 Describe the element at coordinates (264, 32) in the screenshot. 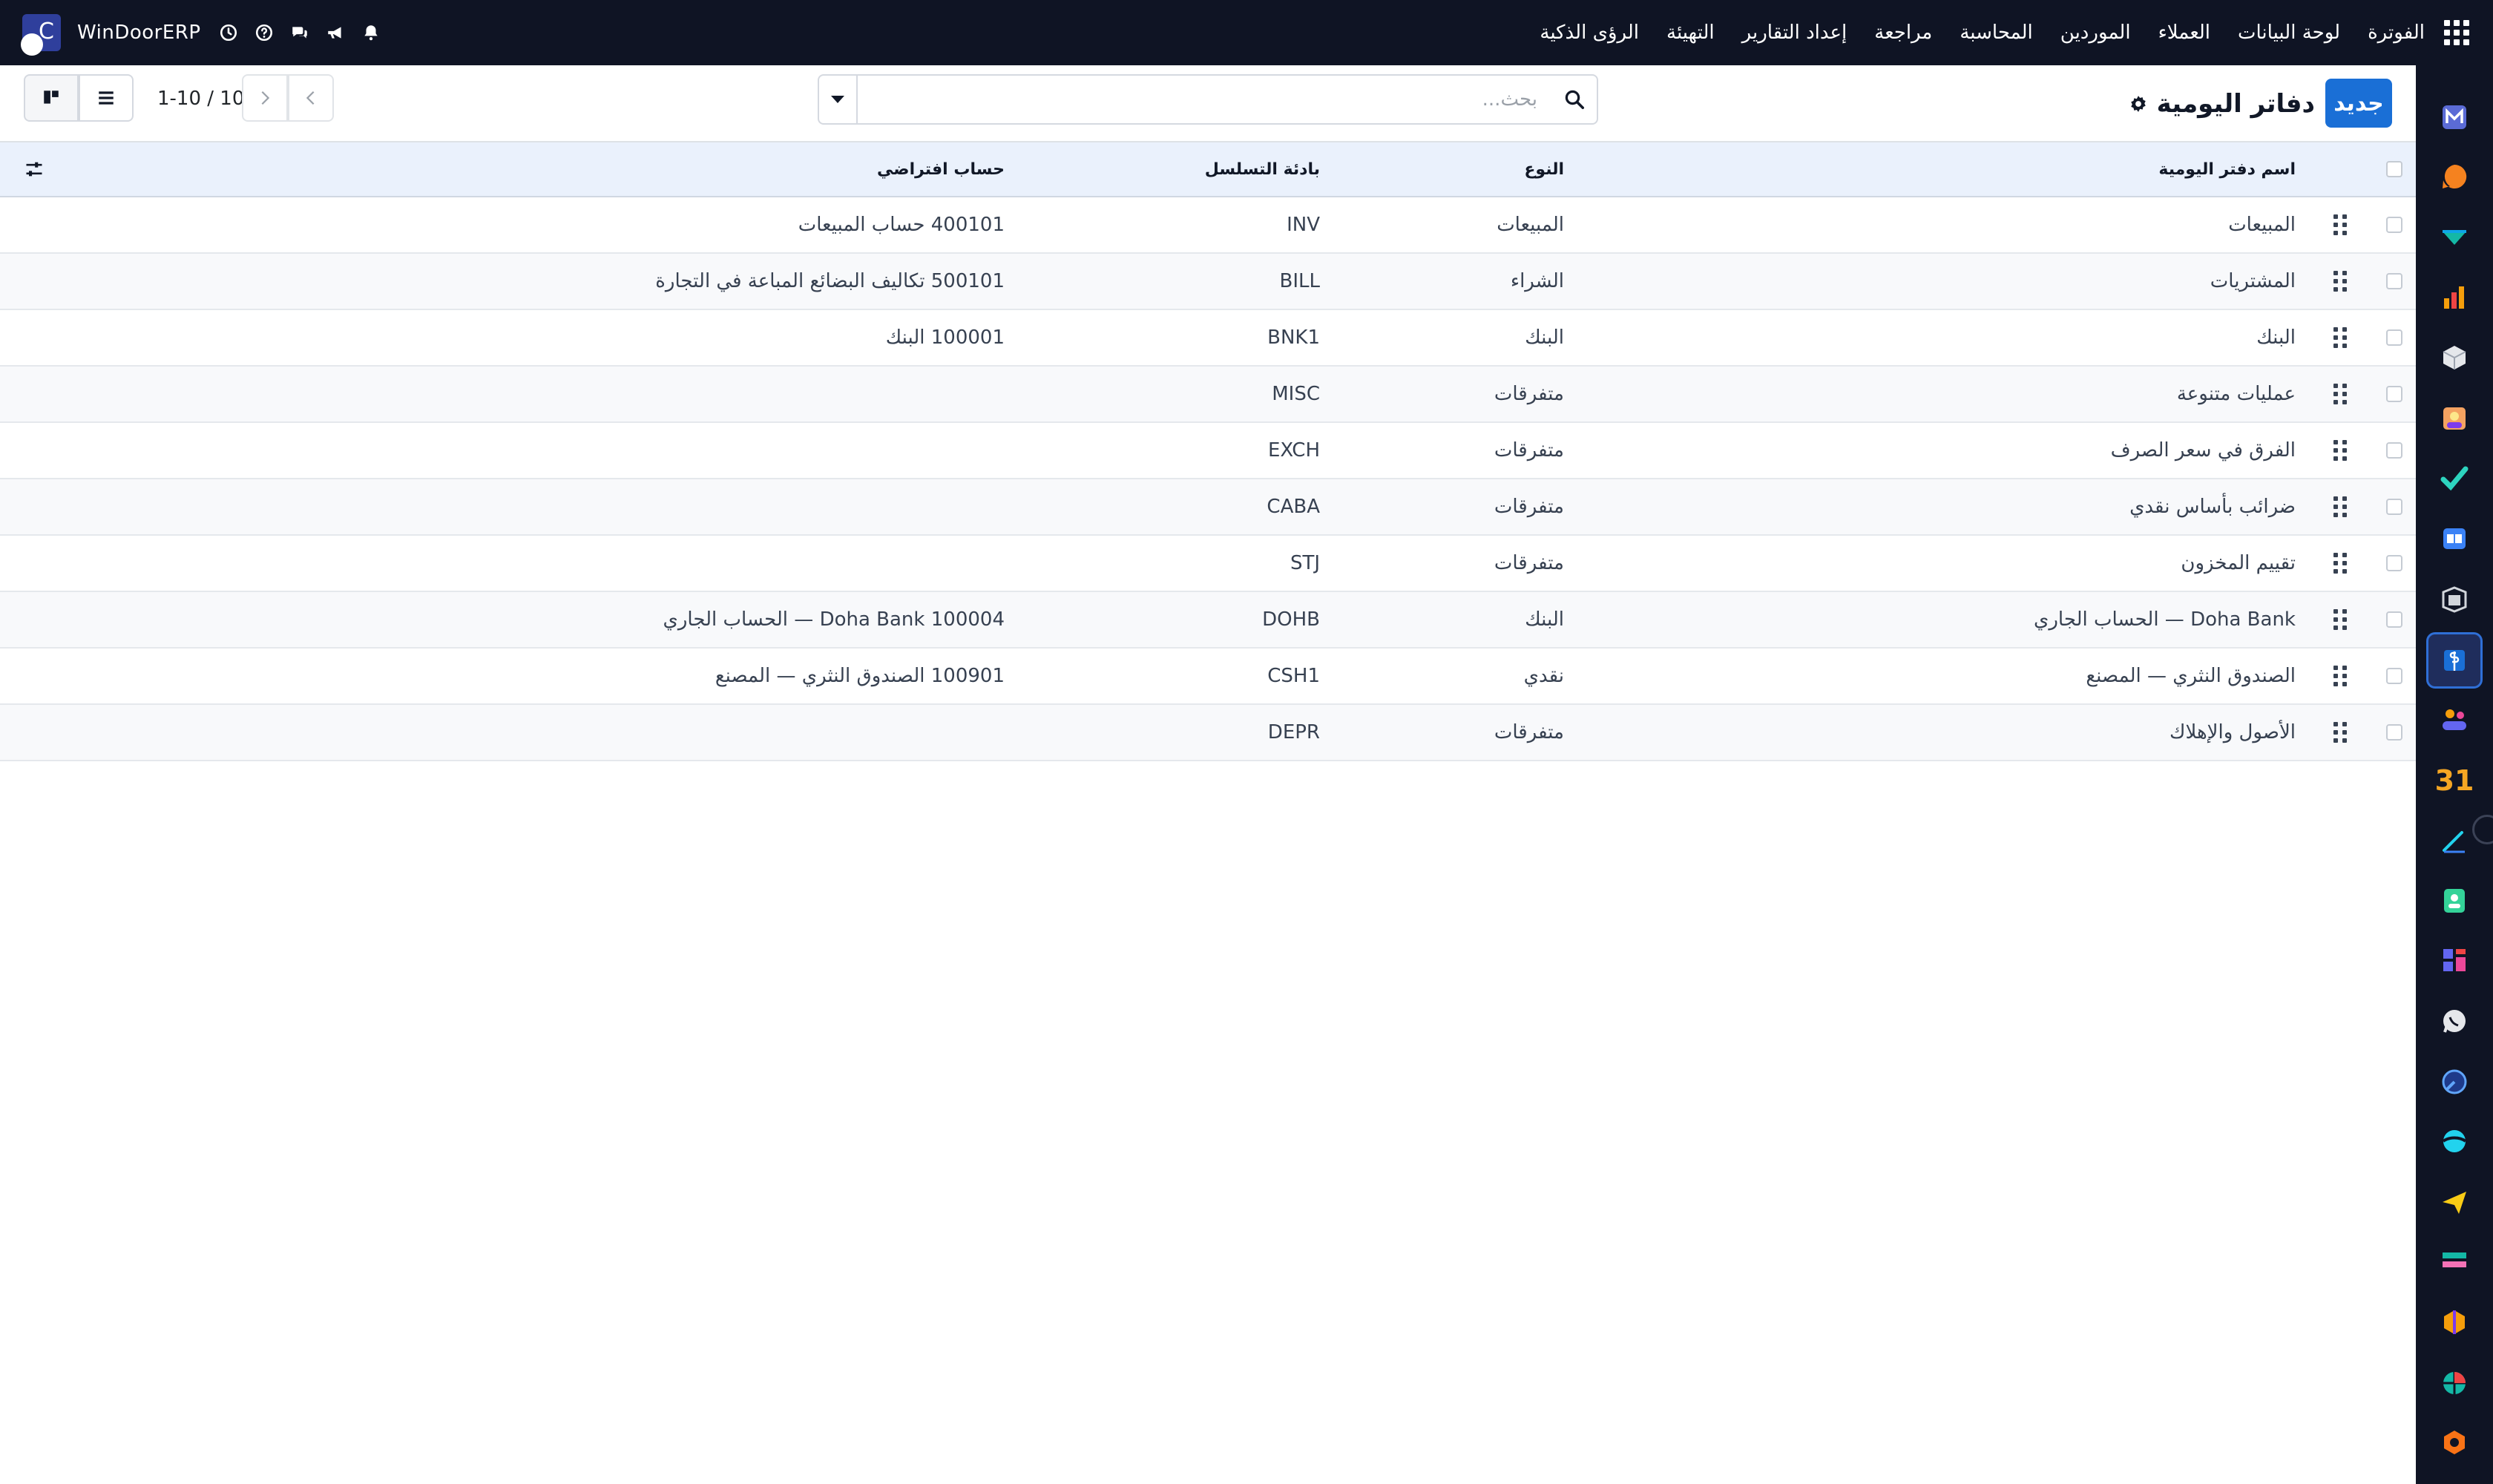

I see `help-icon` at that location.